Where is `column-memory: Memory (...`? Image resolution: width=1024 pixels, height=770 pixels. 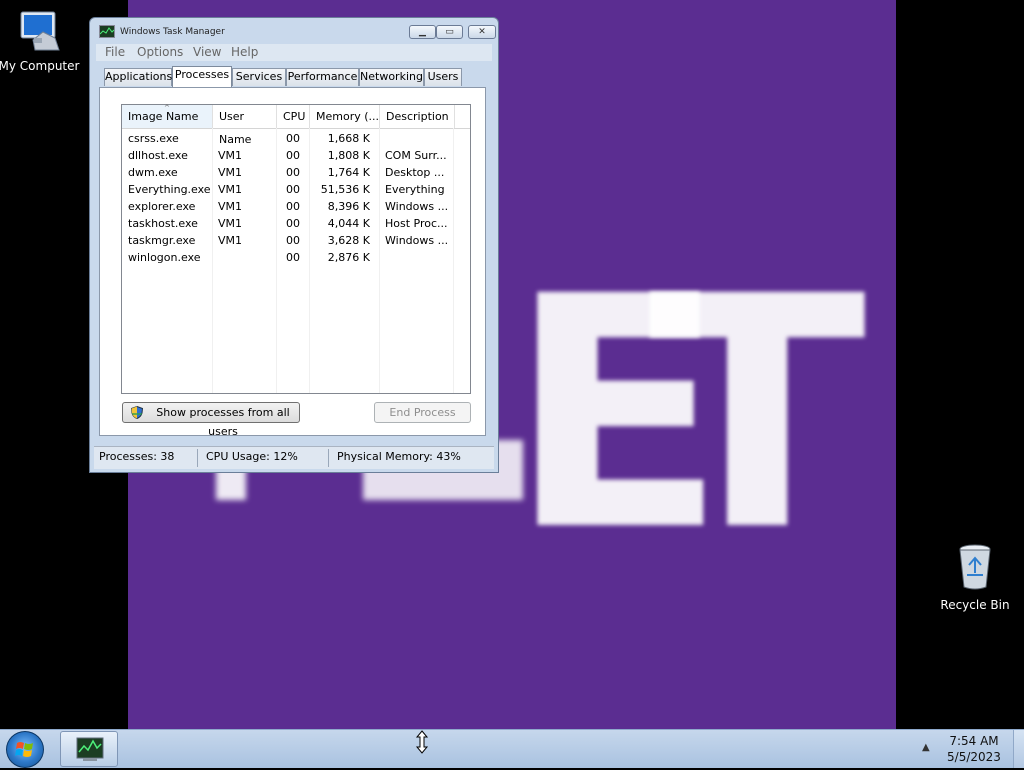
column-memory: Memory (... is located at coordinates (345, 116).